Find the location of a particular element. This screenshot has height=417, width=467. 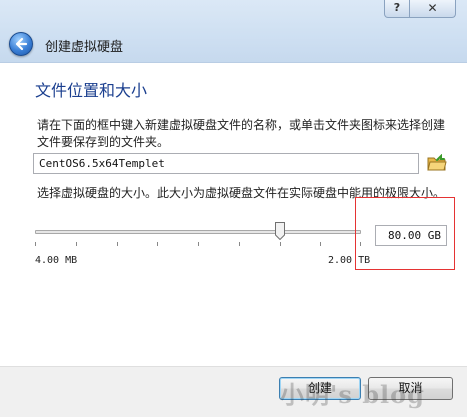

back-arrow-icon is located at coordinates (21, 44).